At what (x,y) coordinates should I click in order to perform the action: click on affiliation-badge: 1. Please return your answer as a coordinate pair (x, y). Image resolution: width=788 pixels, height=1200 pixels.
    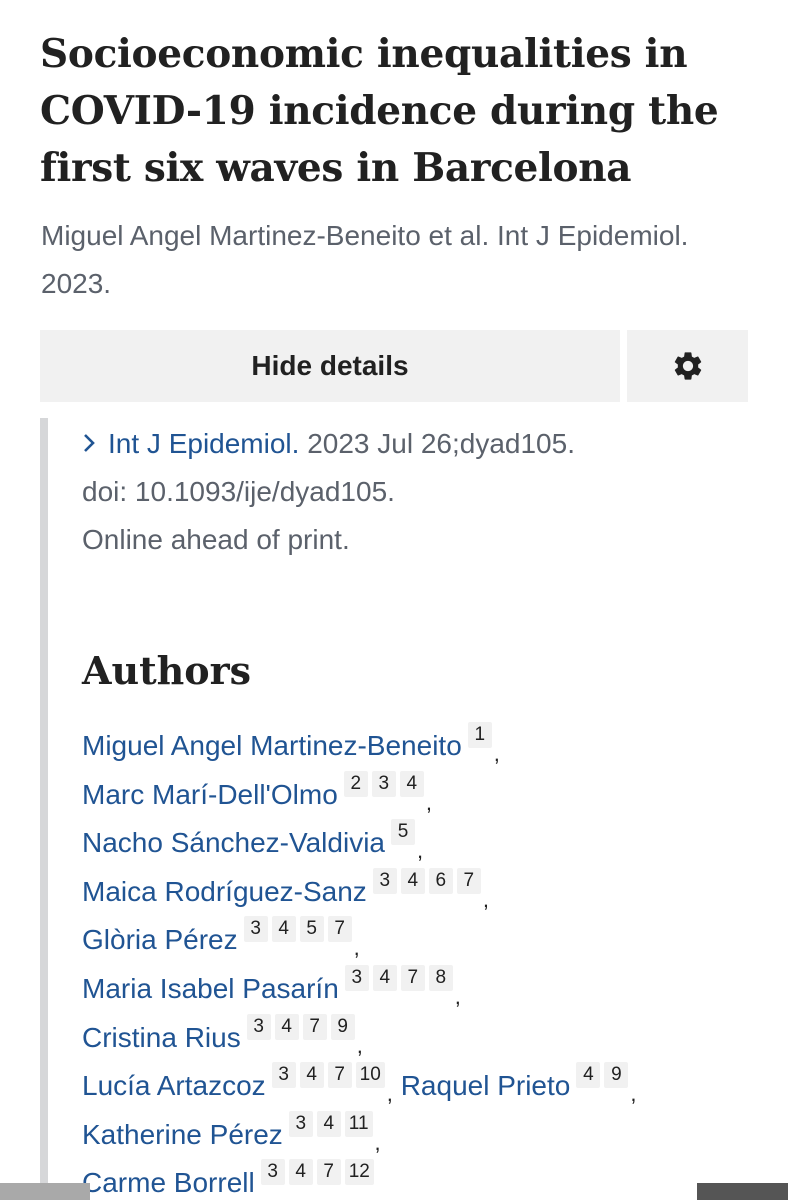
    Looking at the image, I should click on (479, 735).